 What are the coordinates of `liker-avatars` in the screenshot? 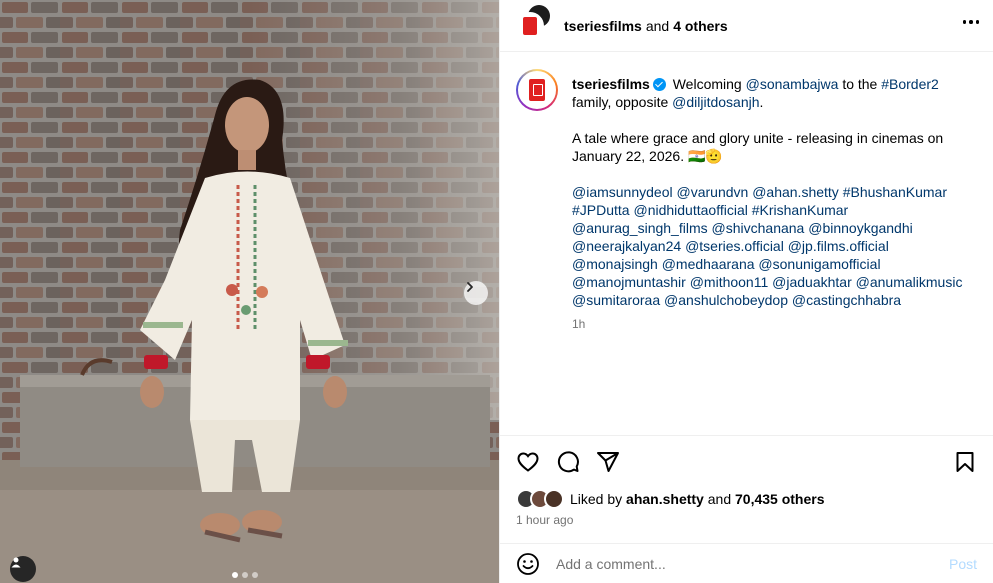 It's located at (542, 499).